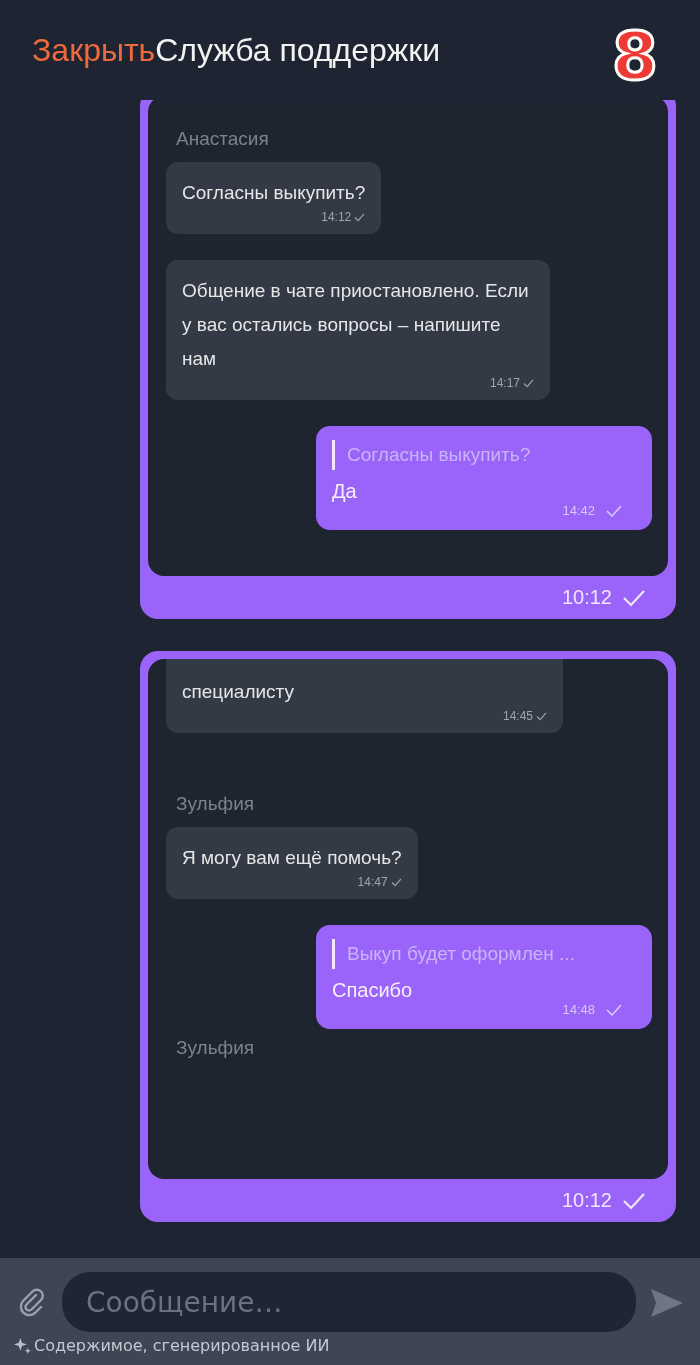 This screenshot has width=700, height=1365. I want to click on chat-title: Служба поддержки, so click(298, 50).